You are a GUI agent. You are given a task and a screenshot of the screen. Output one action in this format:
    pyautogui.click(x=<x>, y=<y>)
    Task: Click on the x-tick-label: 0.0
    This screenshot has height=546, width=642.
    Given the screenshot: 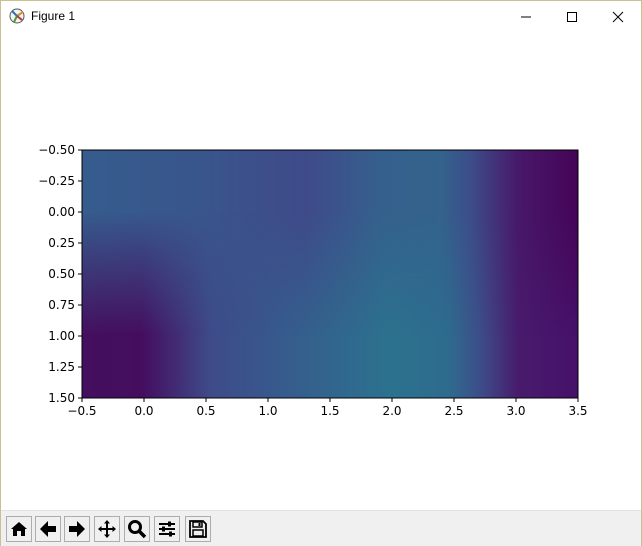 What is the action you would take?
    pyautogui.click(x=143, y=411)
    